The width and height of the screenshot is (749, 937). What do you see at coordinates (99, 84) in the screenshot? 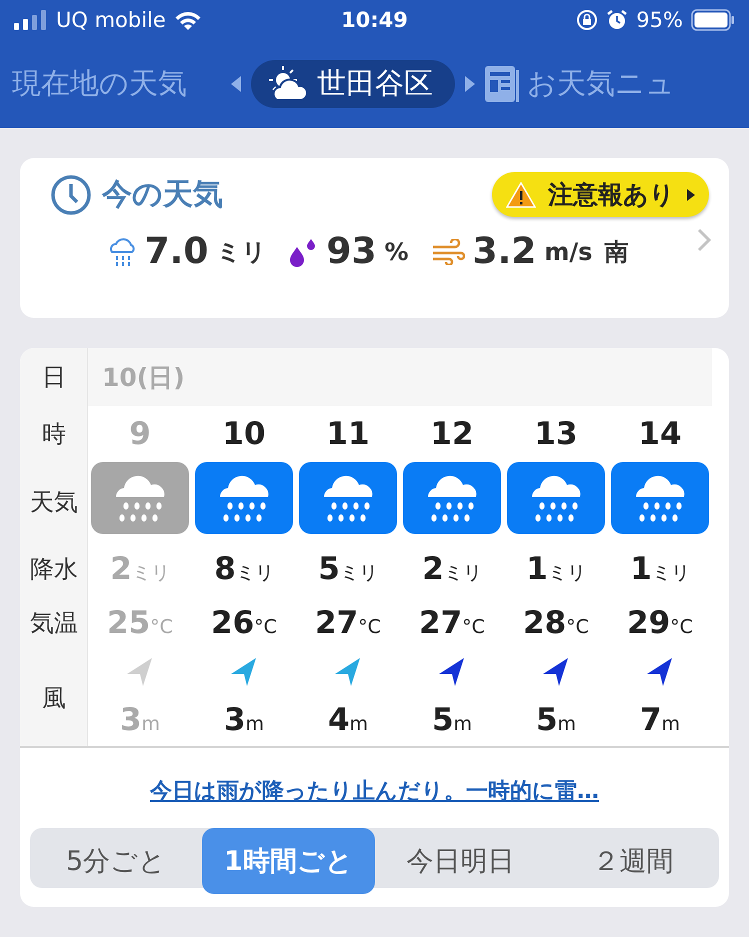
I see `location-tab: 現在地の天気` at bounding box center [99, 84].